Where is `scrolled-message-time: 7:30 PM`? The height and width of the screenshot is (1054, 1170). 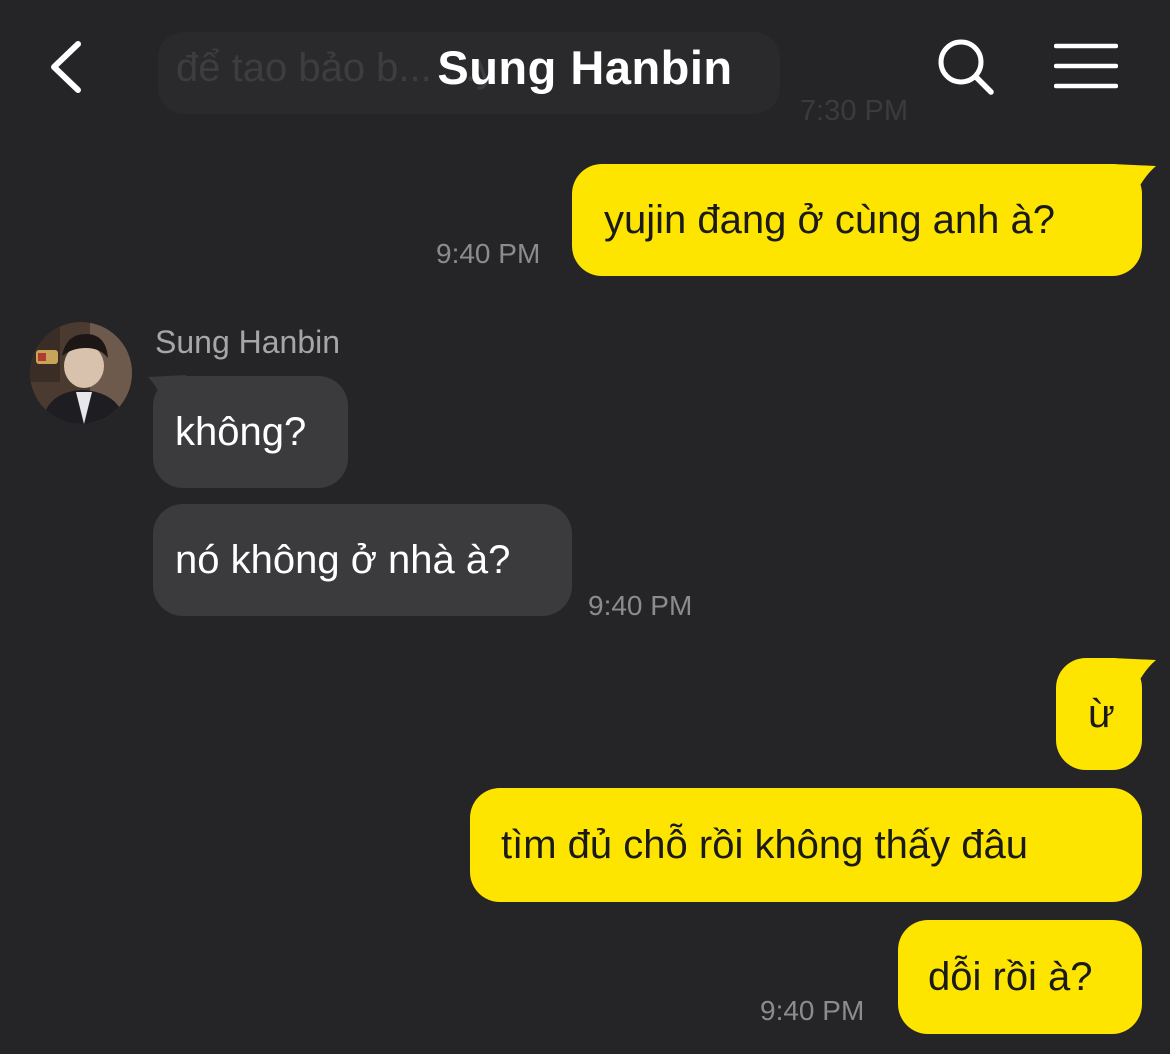
scrolled-message-time: 7:30 PM is located at coordinates (854, 111).